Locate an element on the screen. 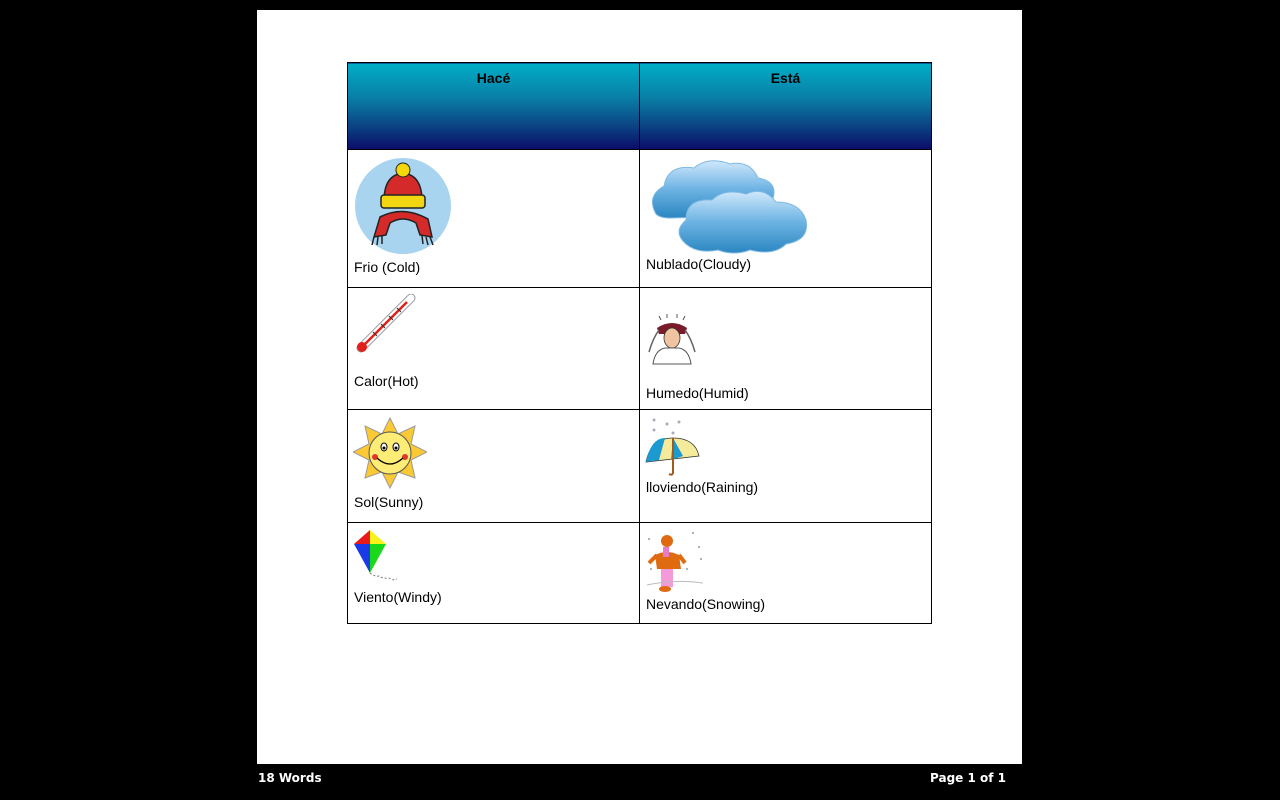 This screenshot has height=800, width=1280. word-count: 18 Words is located at coordinates (290, 778).